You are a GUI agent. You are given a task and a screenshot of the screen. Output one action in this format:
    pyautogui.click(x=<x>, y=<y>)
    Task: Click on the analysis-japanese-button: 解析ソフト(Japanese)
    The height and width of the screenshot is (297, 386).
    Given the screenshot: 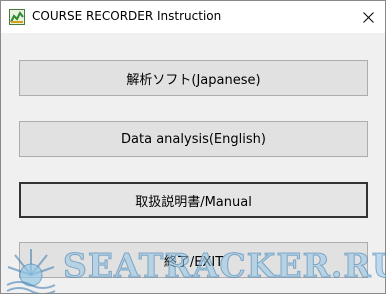 What is the action you would take?
    pyautogui.click(x=193, y=78)
    